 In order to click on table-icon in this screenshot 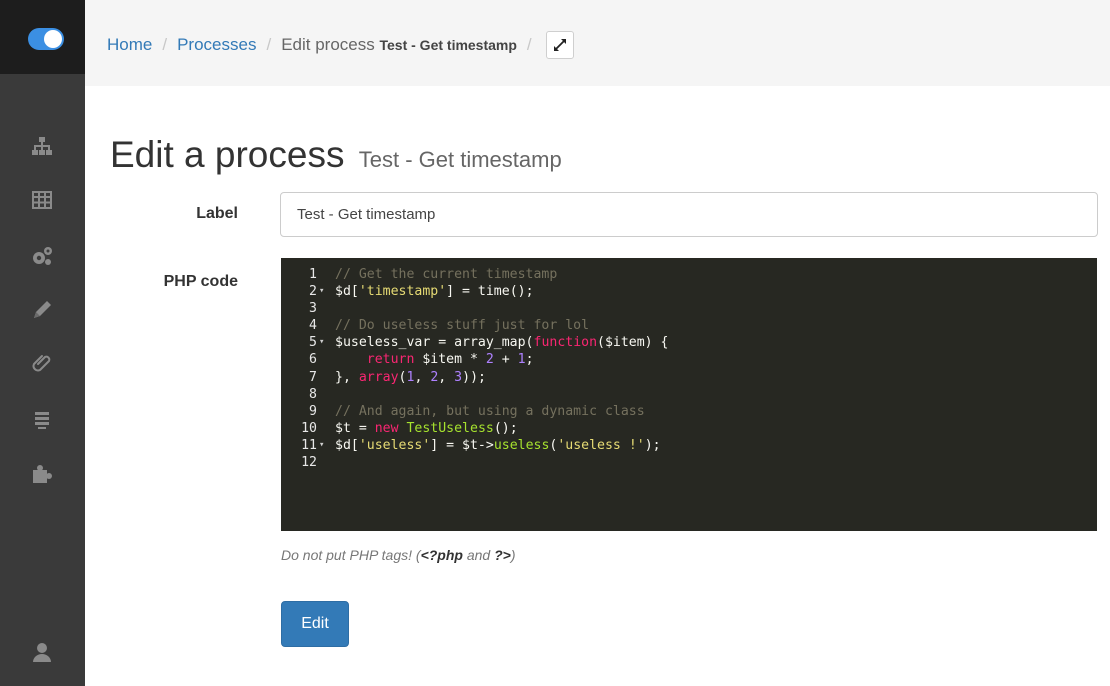, I will do `click(42, 200)`.